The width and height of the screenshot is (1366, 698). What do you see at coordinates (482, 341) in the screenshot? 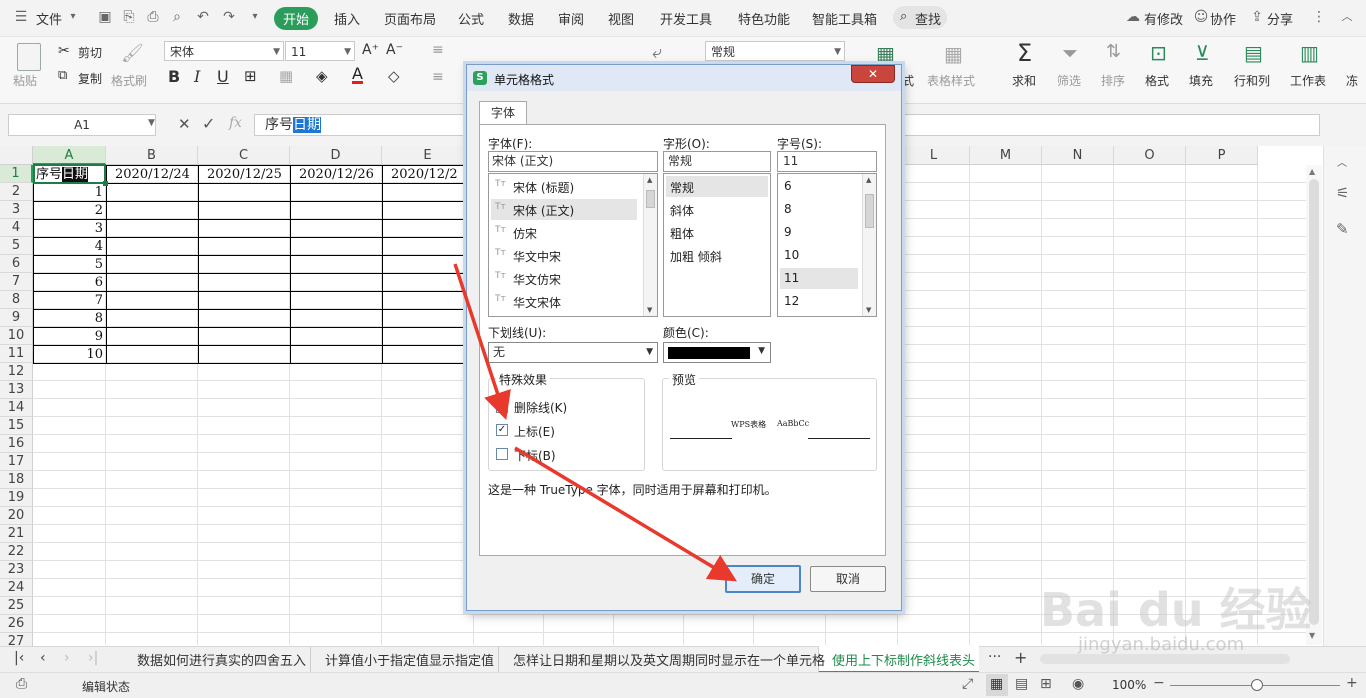
I see `arrow-to-checkbox` at bounding box center [482, 341].